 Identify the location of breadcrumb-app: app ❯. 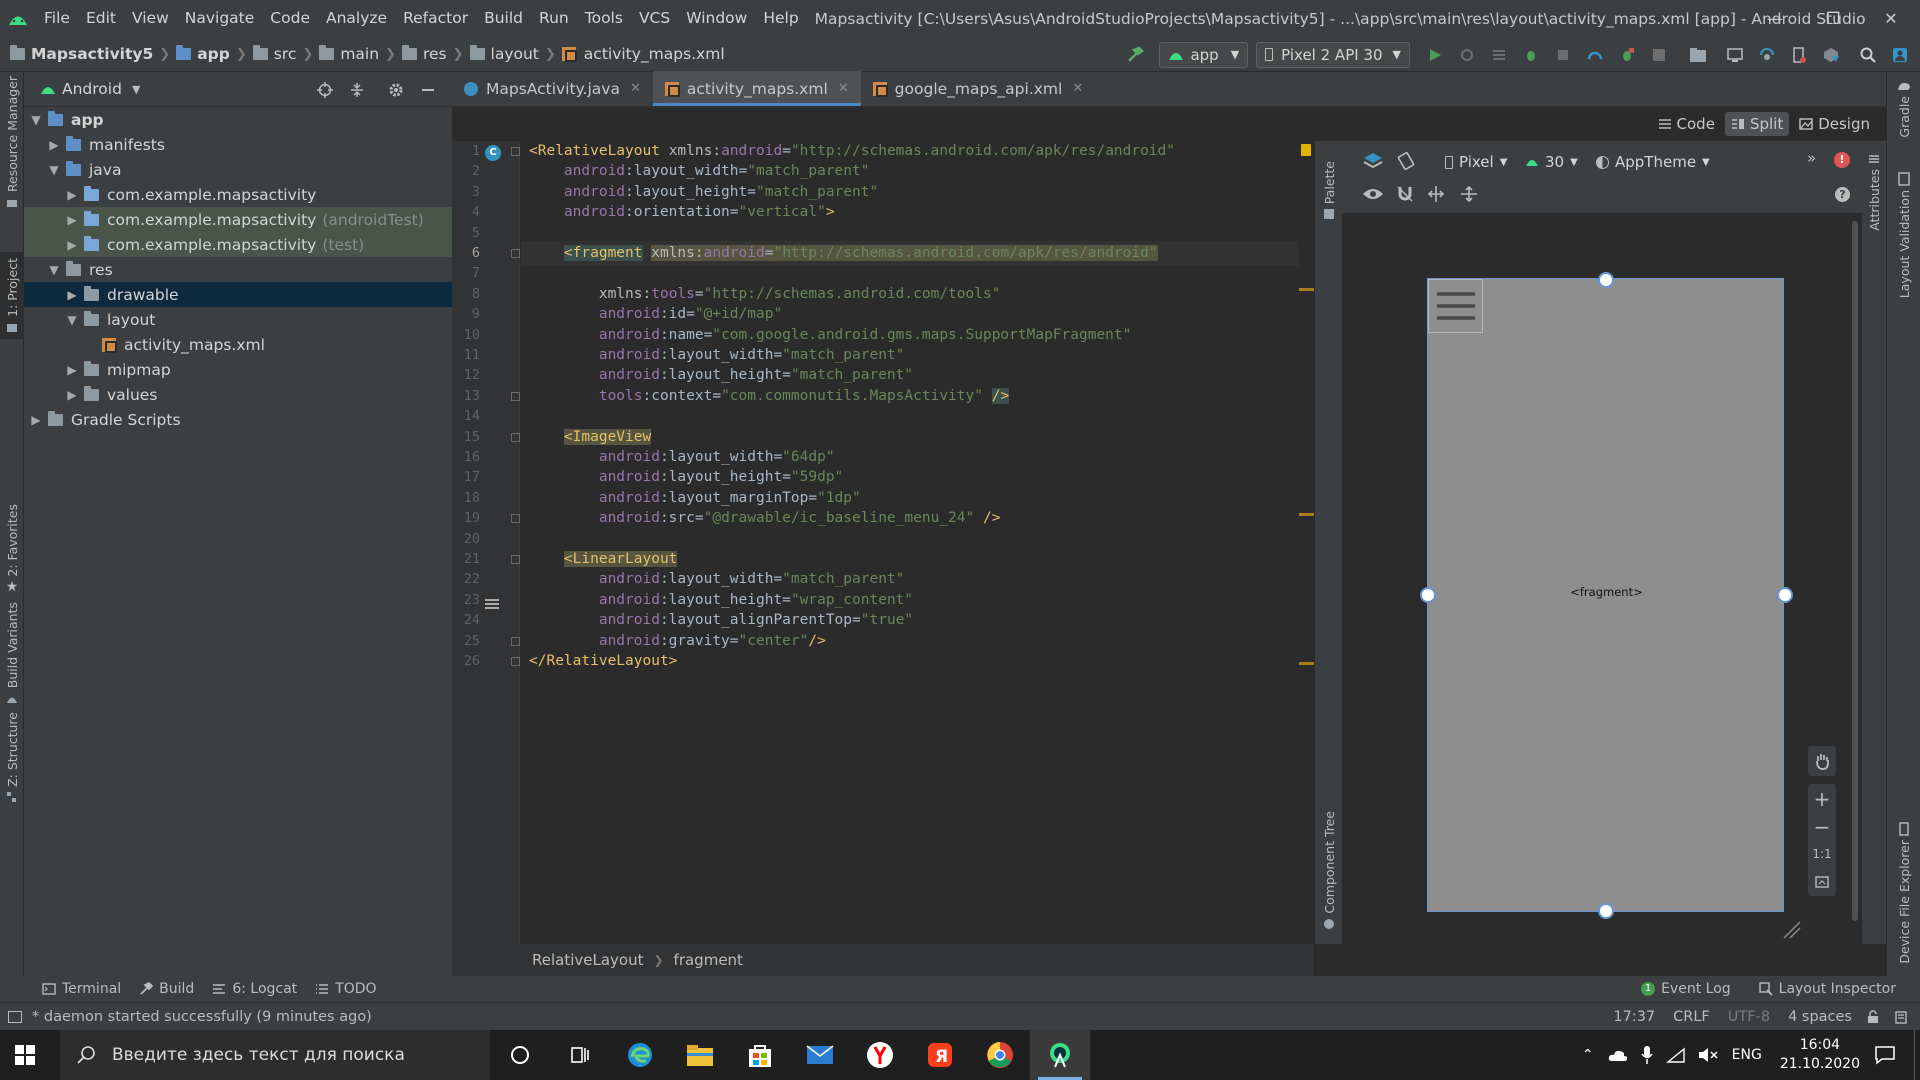
(214, 54).